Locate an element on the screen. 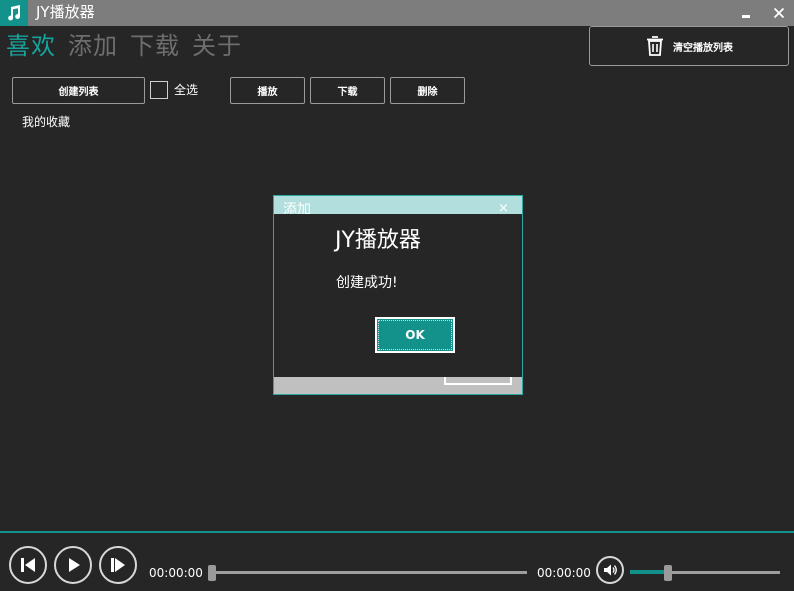  player-divider is located at coordinates (397, 532).